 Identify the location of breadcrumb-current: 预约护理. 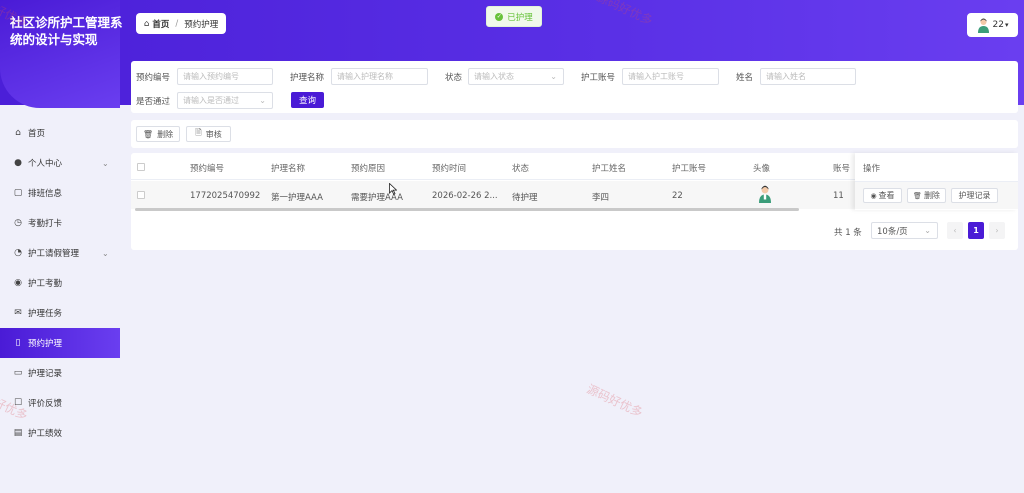
(201, 24).